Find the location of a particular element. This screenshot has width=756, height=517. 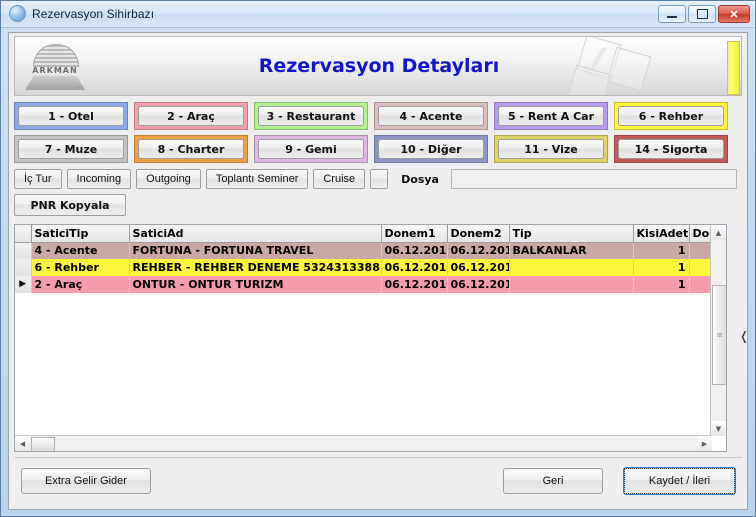

horizontal-scroll-thumb is located at coordinates (43, 444).